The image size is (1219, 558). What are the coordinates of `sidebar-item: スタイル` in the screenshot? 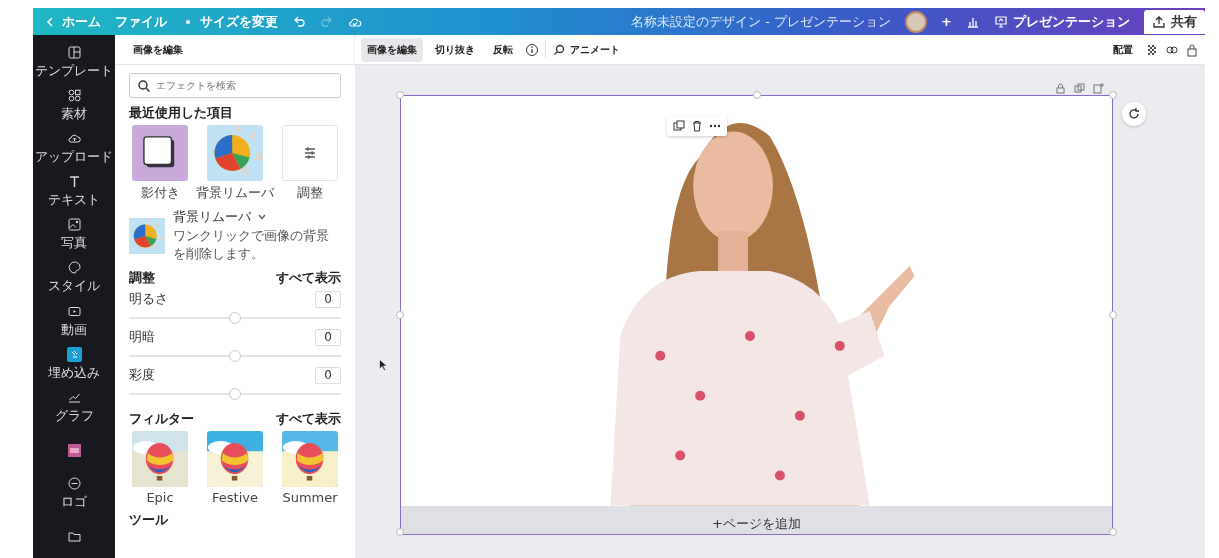 It's located at (74, 278).